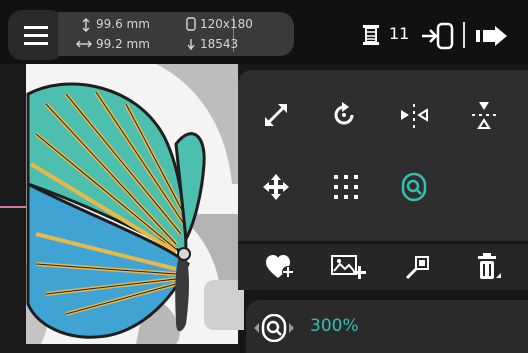 The image size is (528, 353). I want to click on design-width: 99.2 mm, so click(123, 44).